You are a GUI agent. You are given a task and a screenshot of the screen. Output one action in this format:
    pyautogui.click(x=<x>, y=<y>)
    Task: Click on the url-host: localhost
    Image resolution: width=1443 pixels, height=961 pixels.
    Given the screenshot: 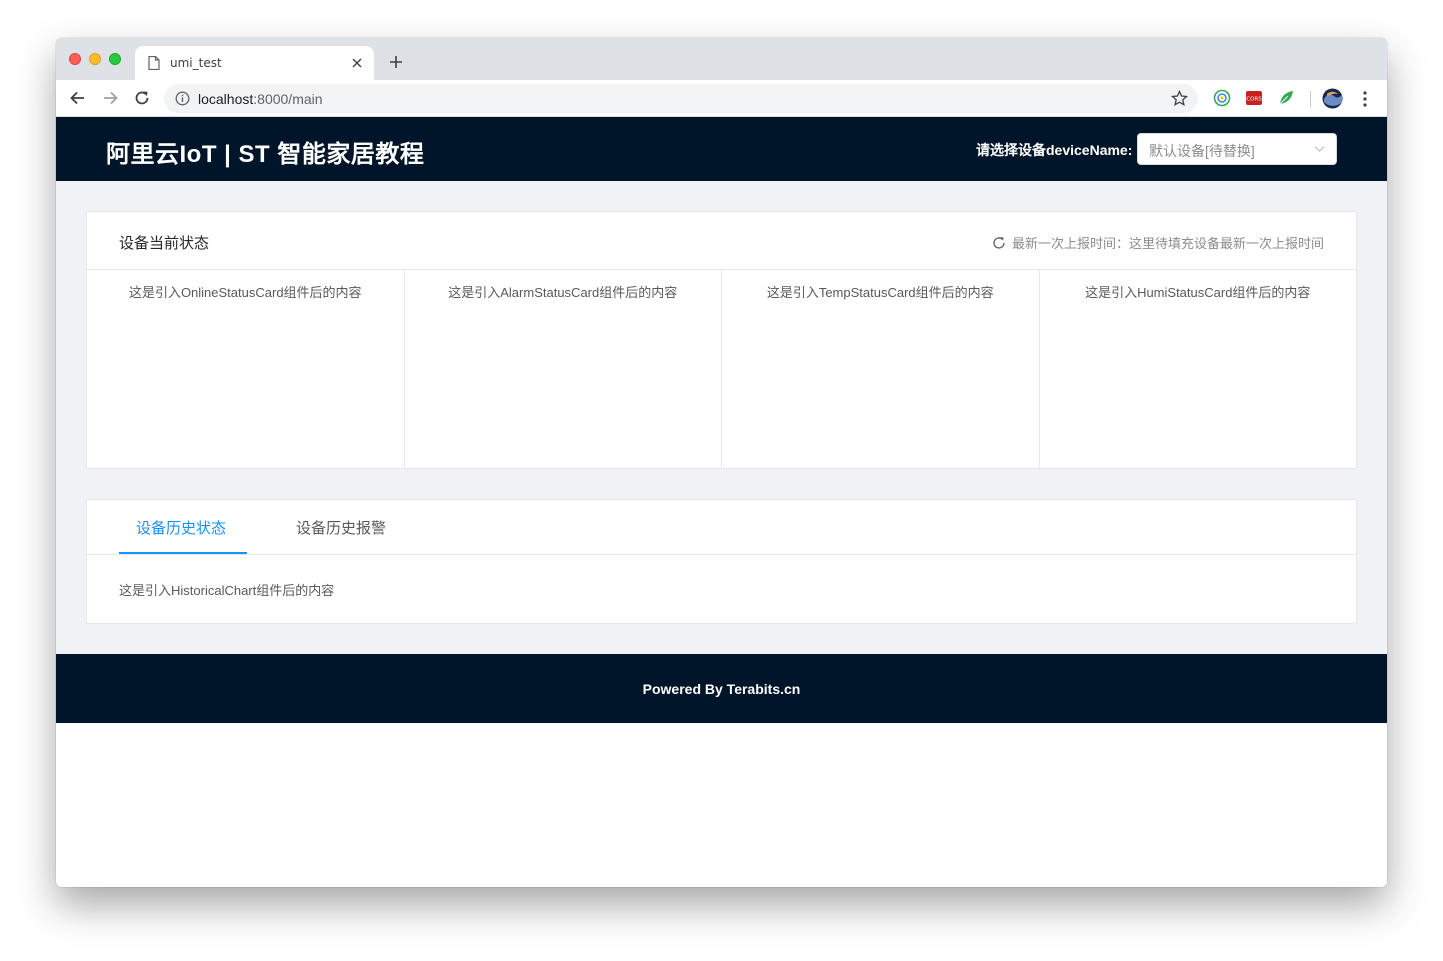 What is the action you would take?
    pyautogui.click(x=226, y=99)
    